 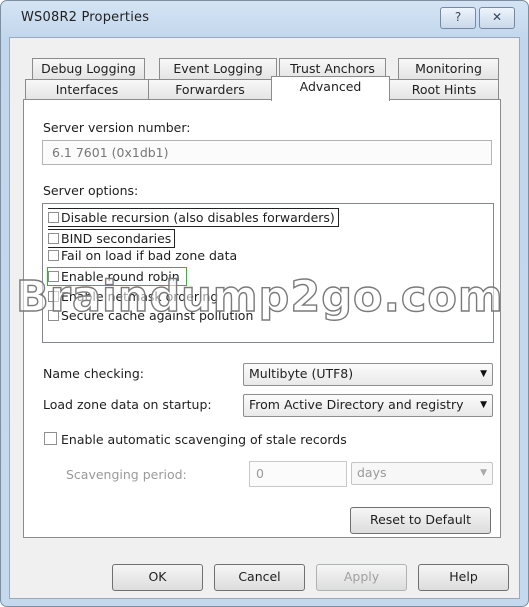 What do you see at coordinates (301, 373) in the screenshot?
I see `name-checking-value: Multibyte (UTF8)` at bounding box center [301, 373].